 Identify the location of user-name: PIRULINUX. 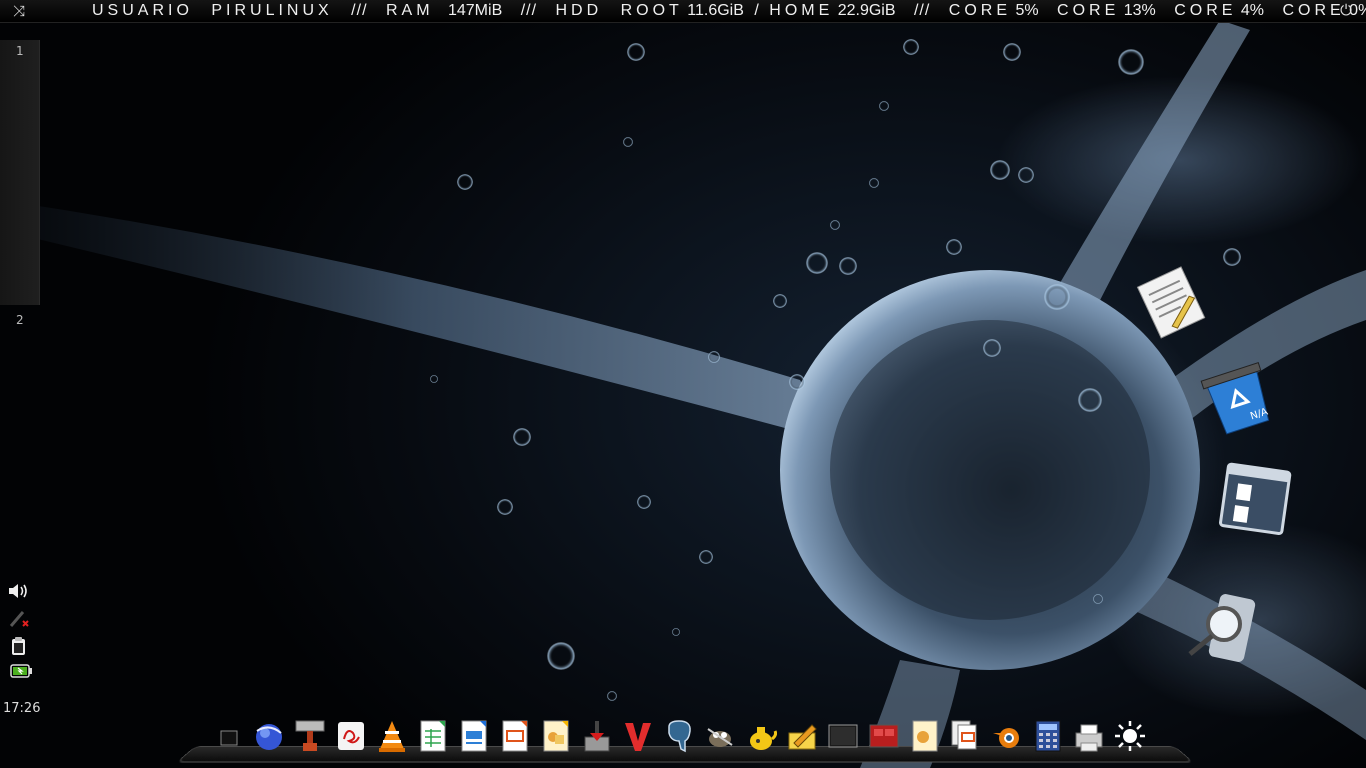
(272, 10).